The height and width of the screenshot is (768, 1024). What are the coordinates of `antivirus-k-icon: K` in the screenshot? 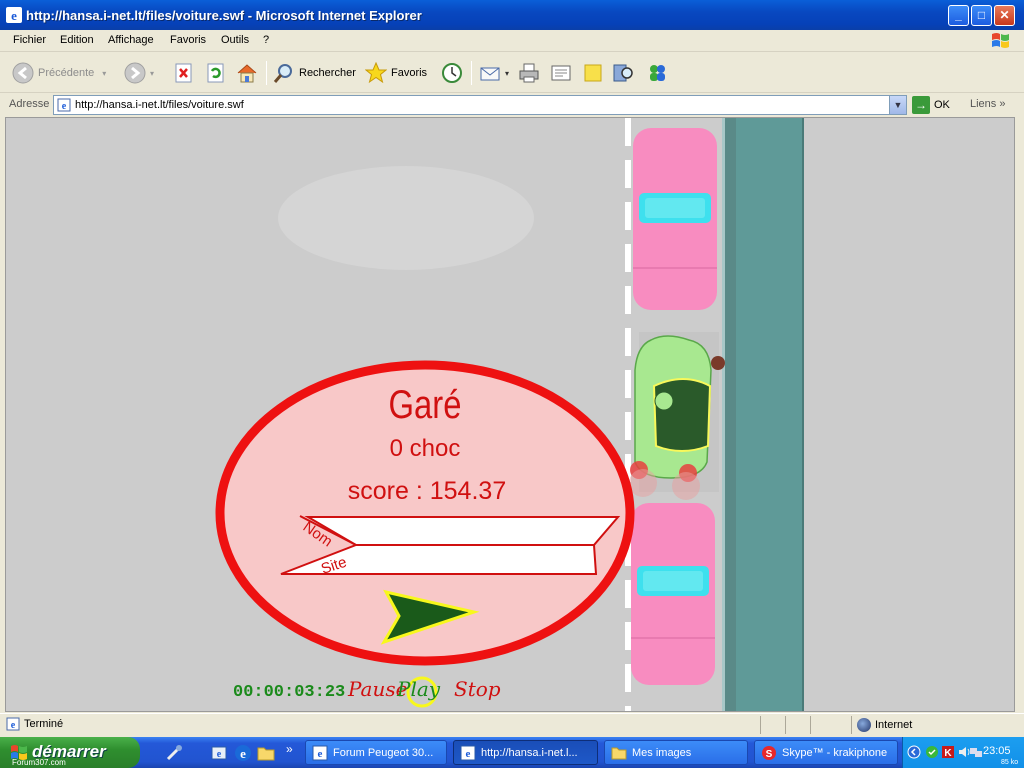 It's located at (948, 752).